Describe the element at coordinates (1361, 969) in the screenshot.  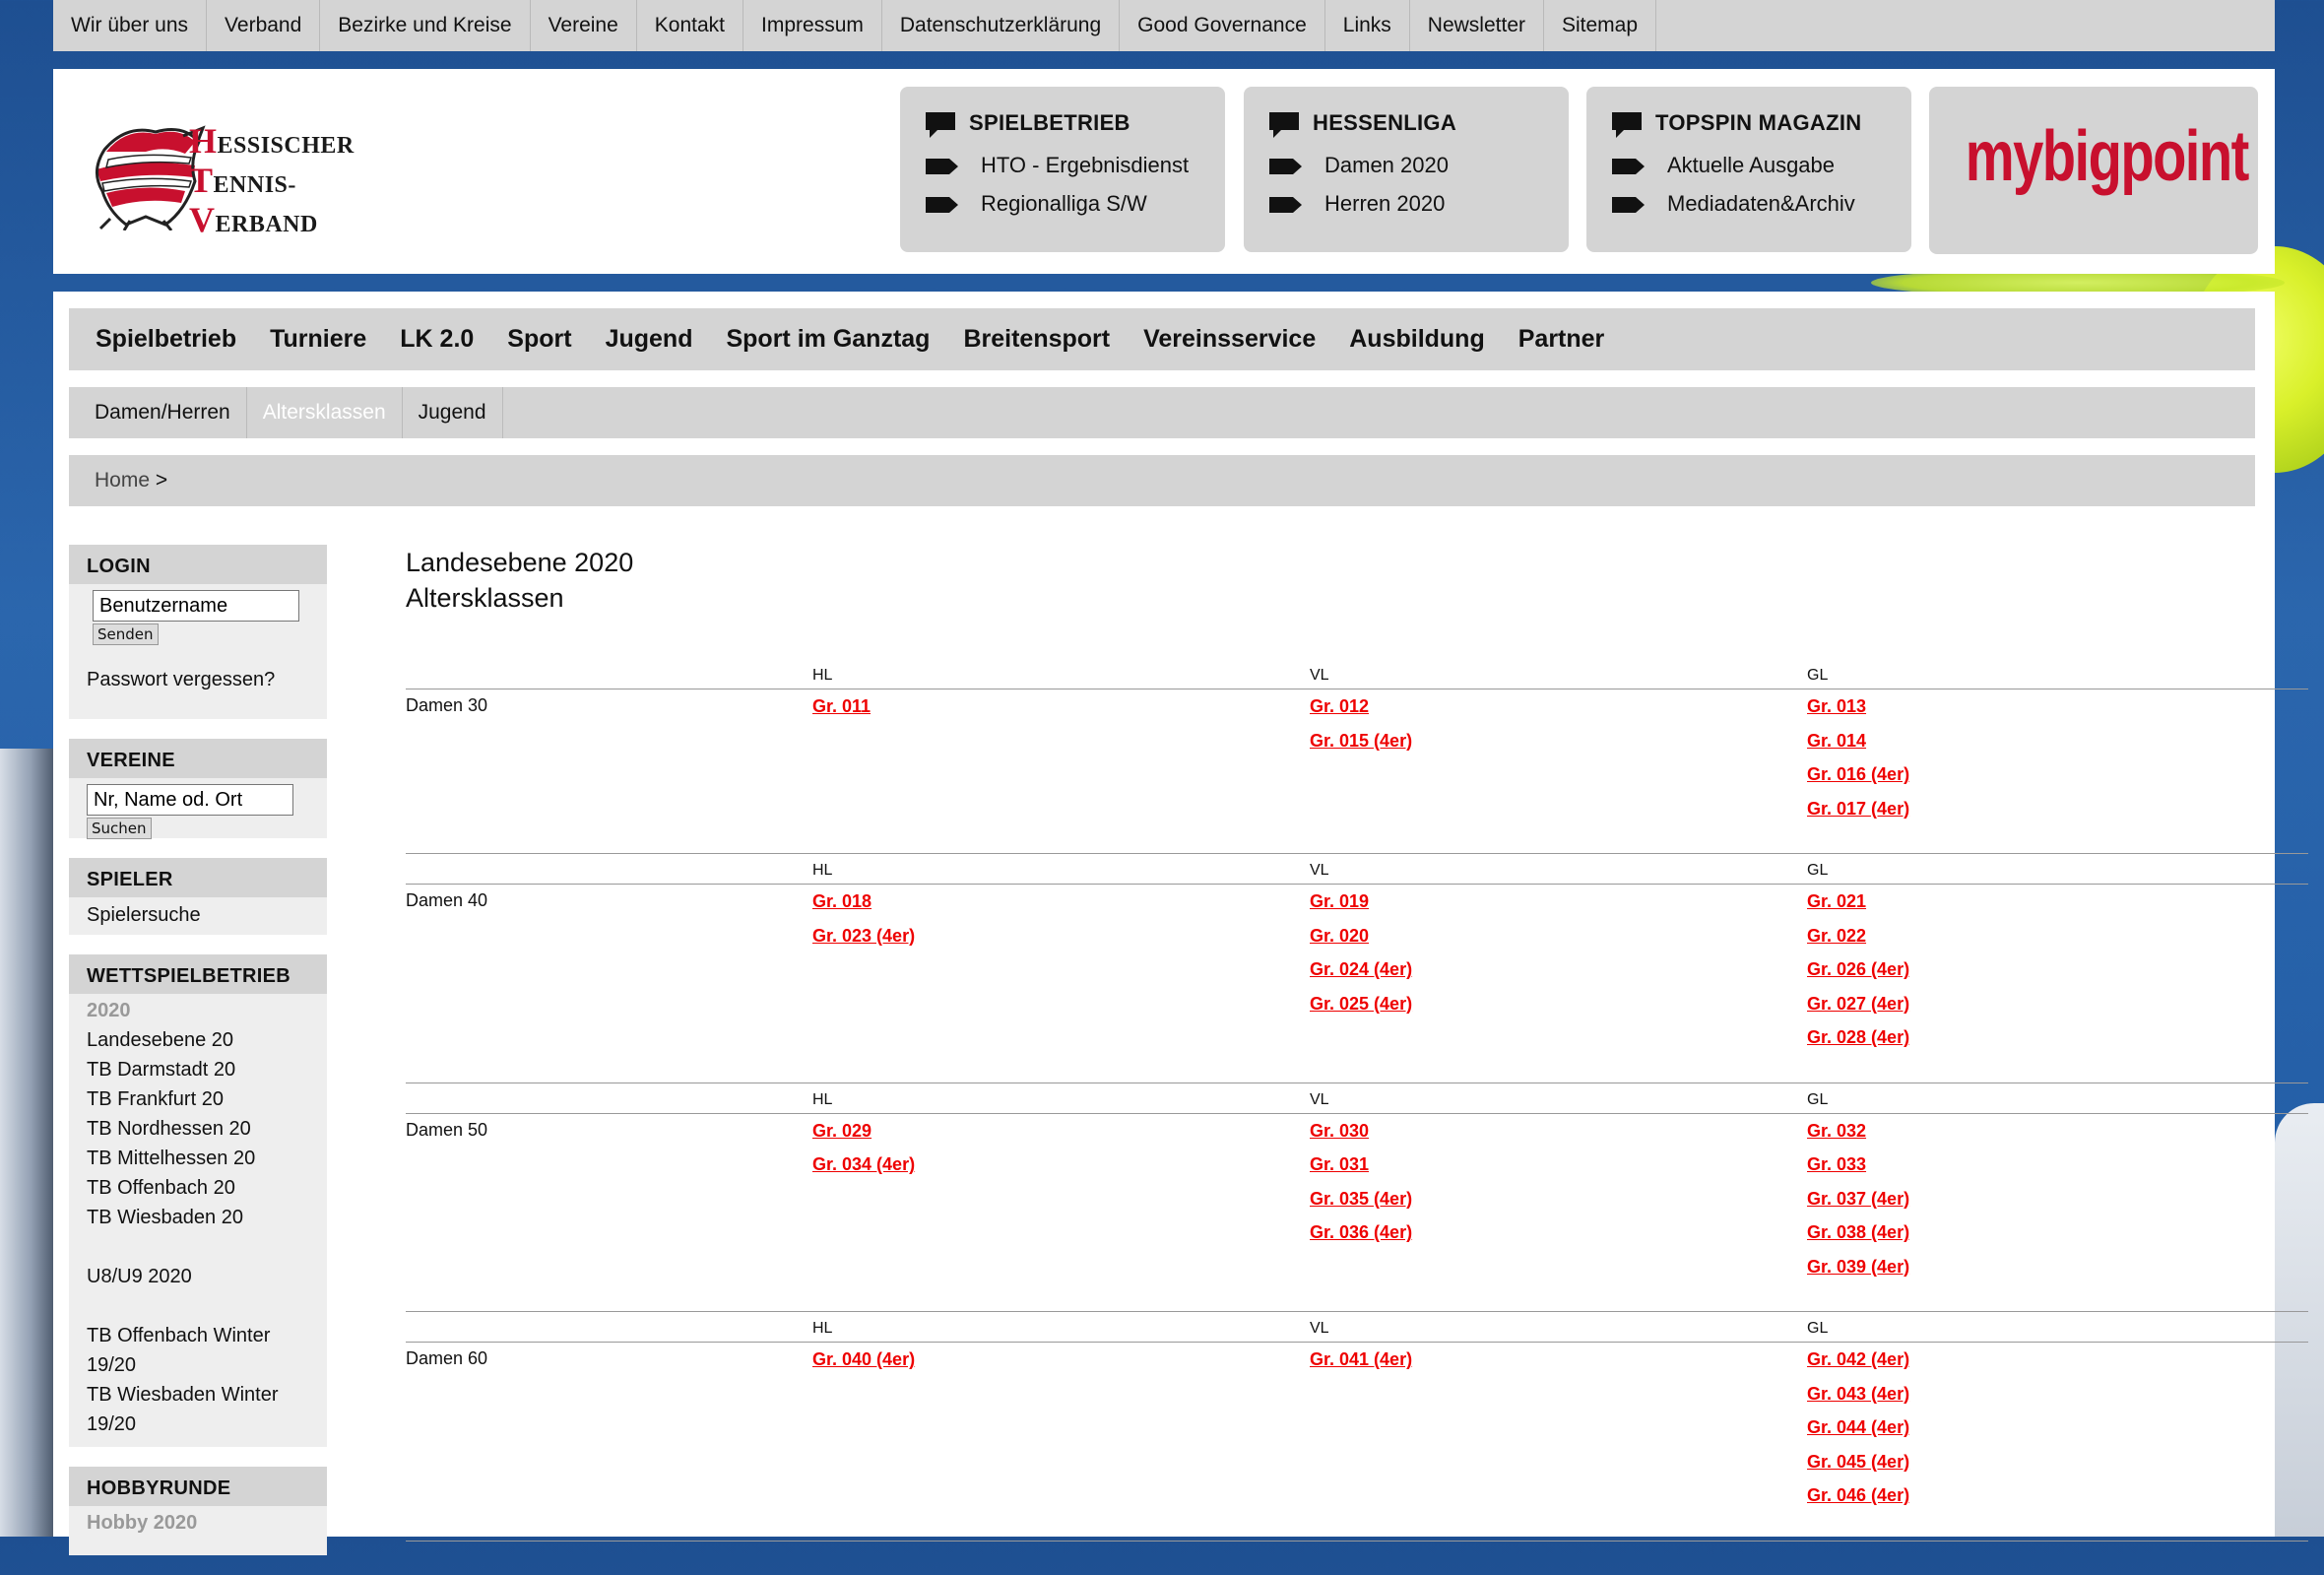
I see `group-link: Gr. 024 (4er)` at that location.